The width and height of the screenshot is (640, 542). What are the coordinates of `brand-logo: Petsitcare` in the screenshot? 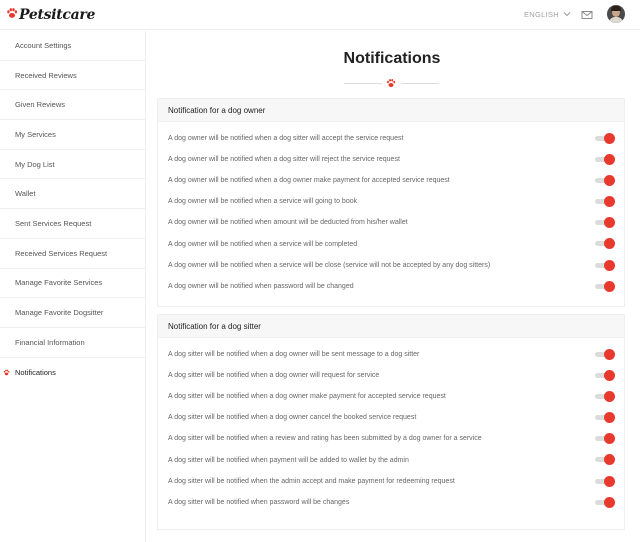 It's located at (50, 15).